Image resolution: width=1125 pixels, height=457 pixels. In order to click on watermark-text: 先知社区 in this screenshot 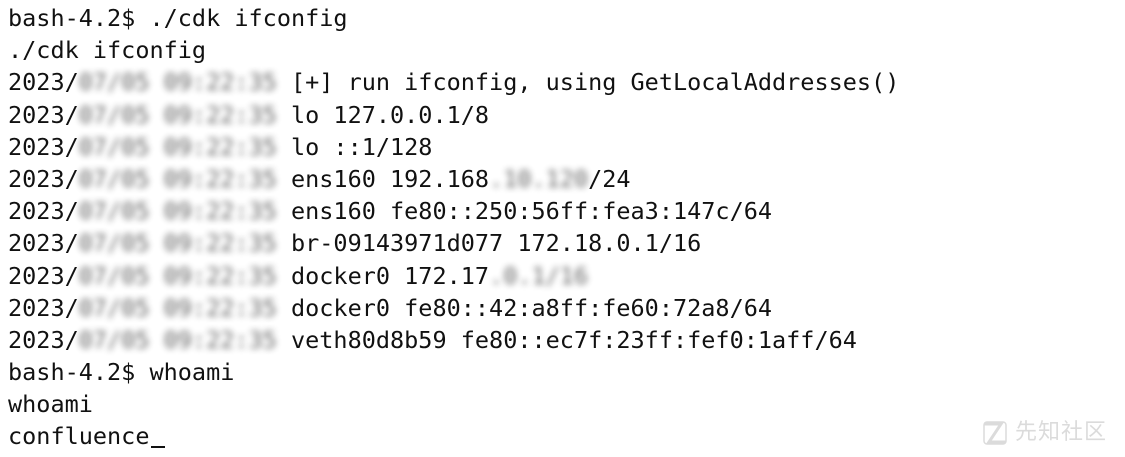, I will do `click(1060, 432)`.